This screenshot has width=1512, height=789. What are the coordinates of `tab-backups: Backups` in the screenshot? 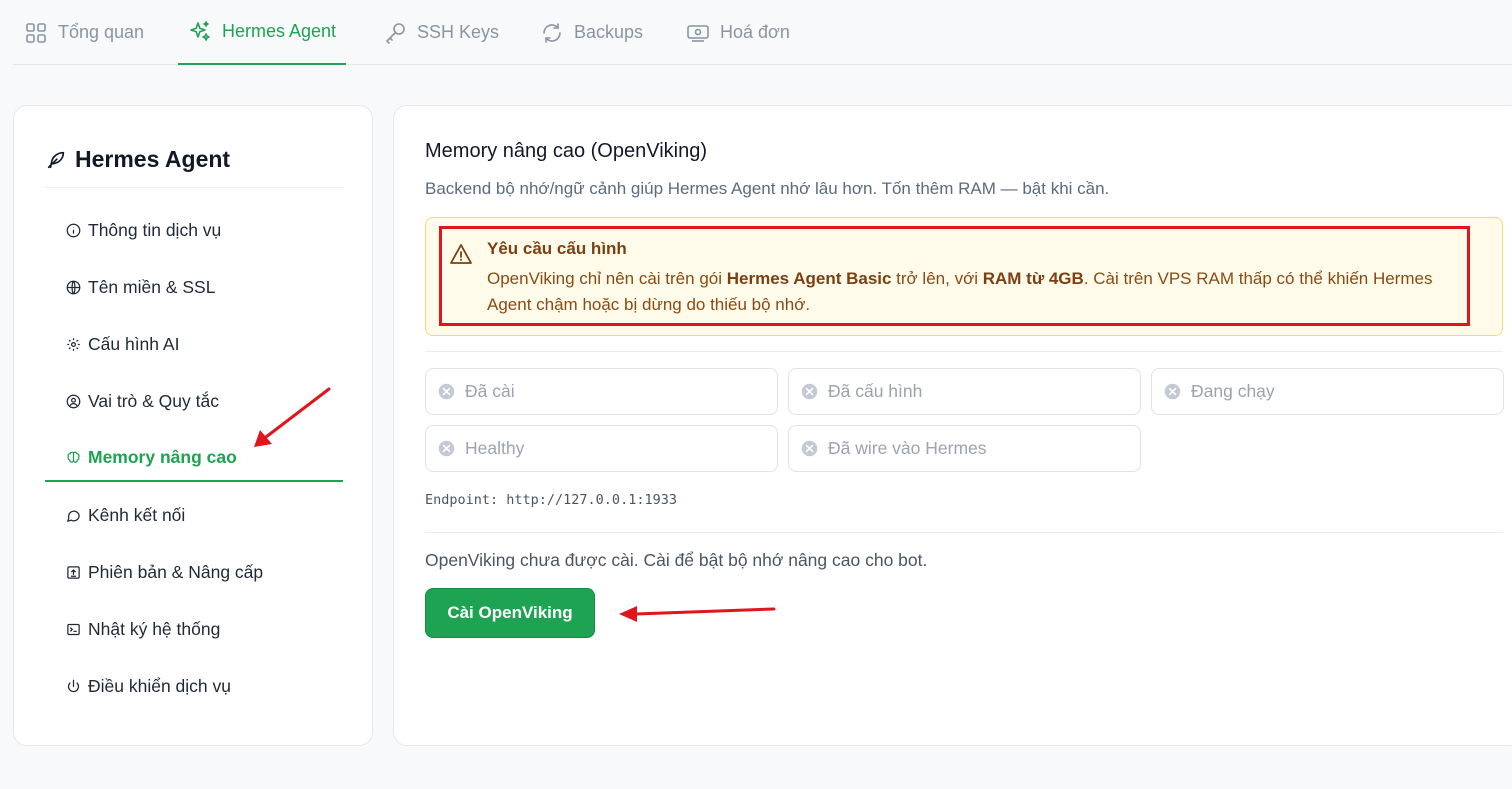 It's located at (591, 32).